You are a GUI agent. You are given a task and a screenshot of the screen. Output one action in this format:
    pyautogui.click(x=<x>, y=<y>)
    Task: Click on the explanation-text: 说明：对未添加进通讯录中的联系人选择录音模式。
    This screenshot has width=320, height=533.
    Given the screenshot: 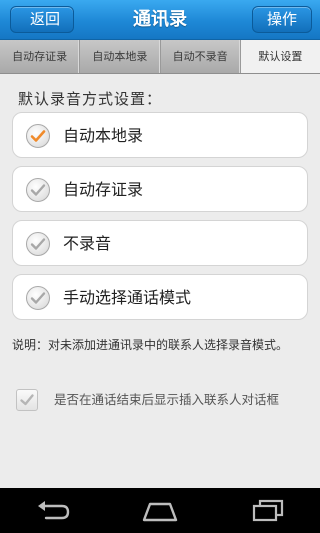 What is the action you would take?
    pyautogui.click(x=150, y=345)
    